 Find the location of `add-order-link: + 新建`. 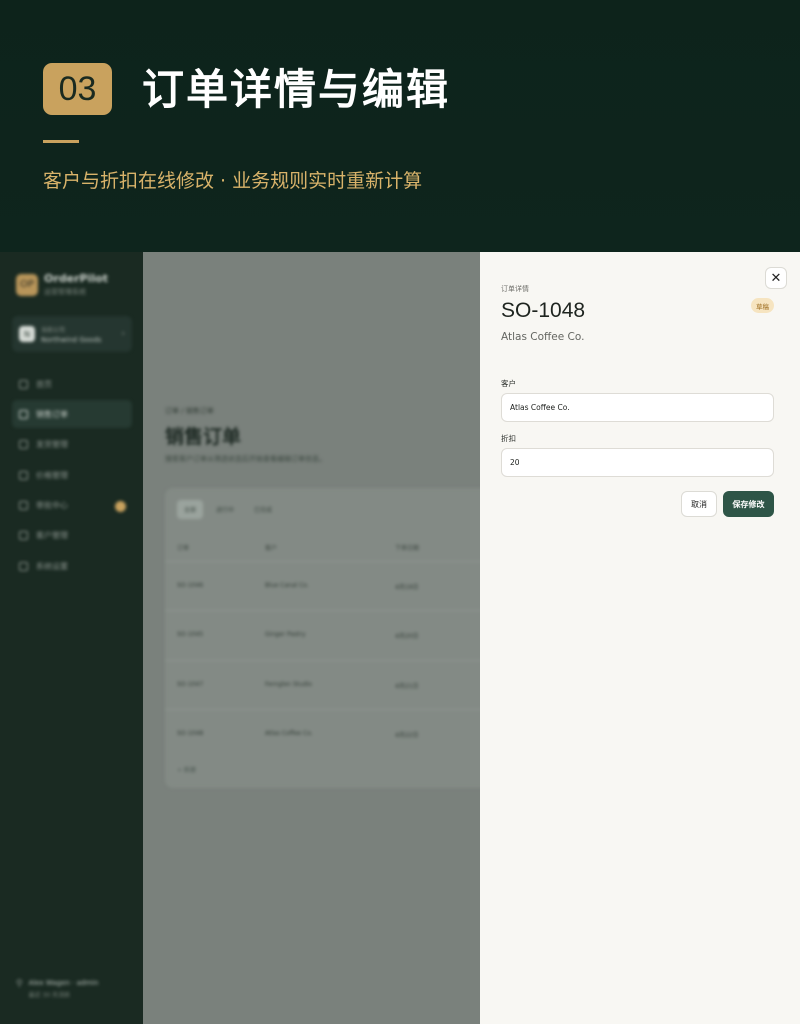

add-order-link: + 新建 is located at coordinates (186, 769).